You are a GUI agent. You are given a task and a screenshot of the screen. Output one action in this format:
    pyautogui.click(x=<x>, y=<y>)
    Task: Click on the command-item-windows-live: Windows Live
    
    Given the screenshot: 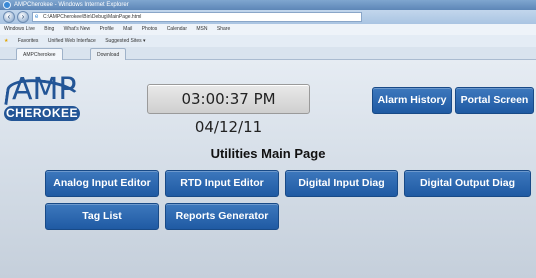 What is the action you would take?
    pyautogui.click(x=19, y=29)
    